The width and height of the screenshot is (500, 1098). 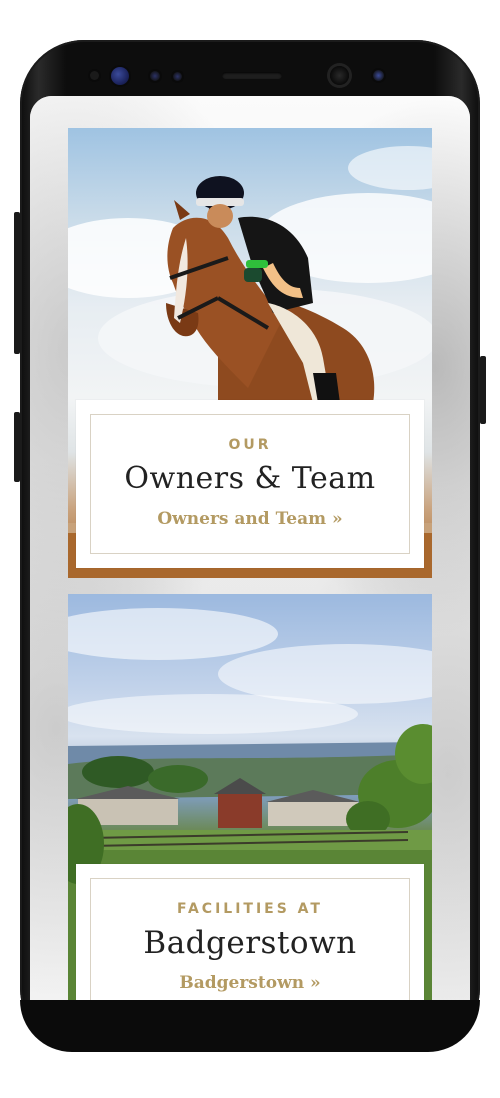 I want to click on badgerstown-link: Badgerstown », so click(x=250, y=983).